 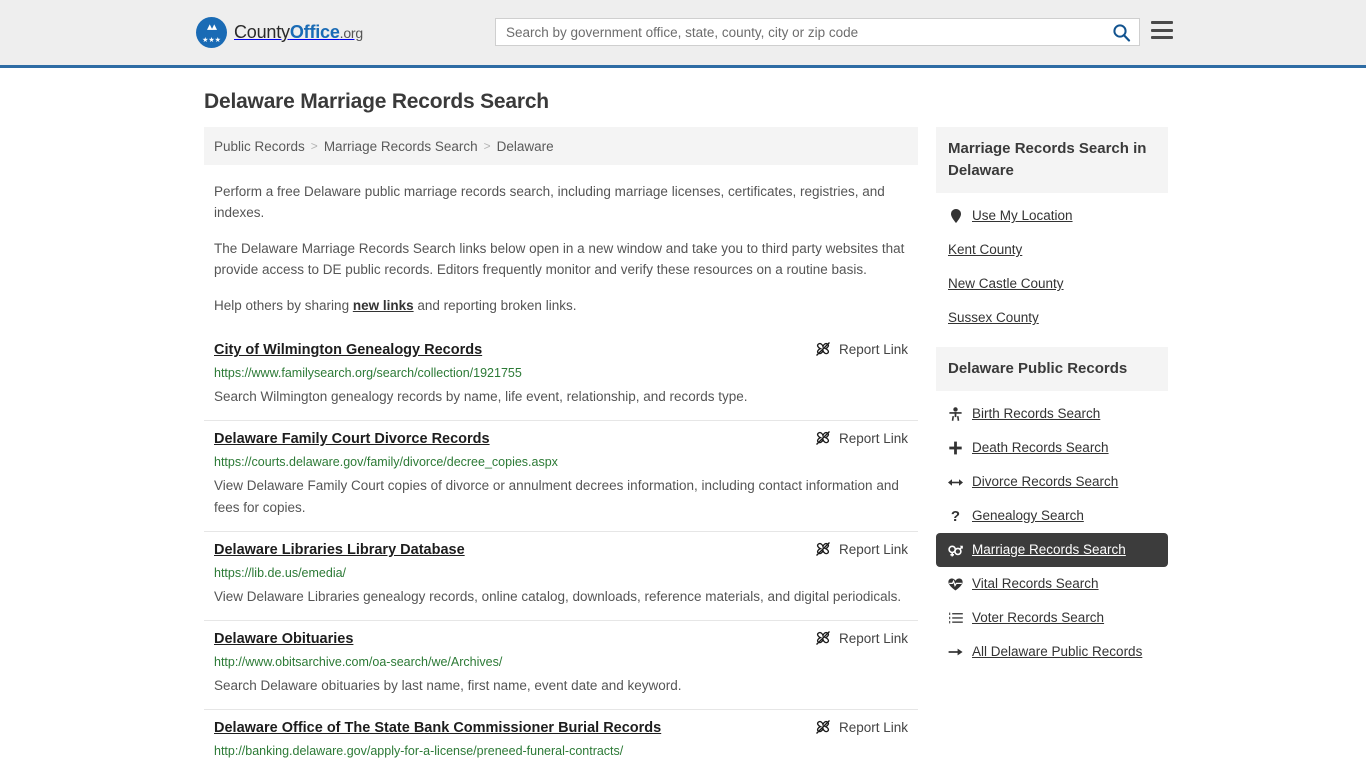 What do you see at coordinates (283, 305) in the screenshot?
I see `intro-p3-before: Help others by sharing` at bounding box center [283, 305].